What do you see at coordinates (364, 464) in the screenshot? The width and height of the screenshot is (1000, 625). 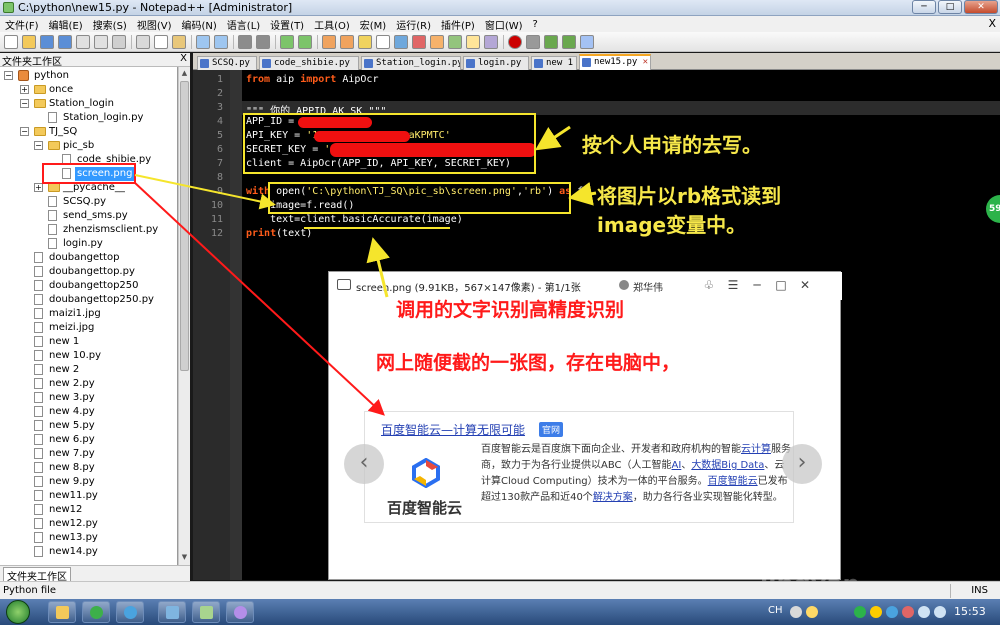 I see `prev-image-chevron-left-icon: ‹` at bounding box center [364, 464].